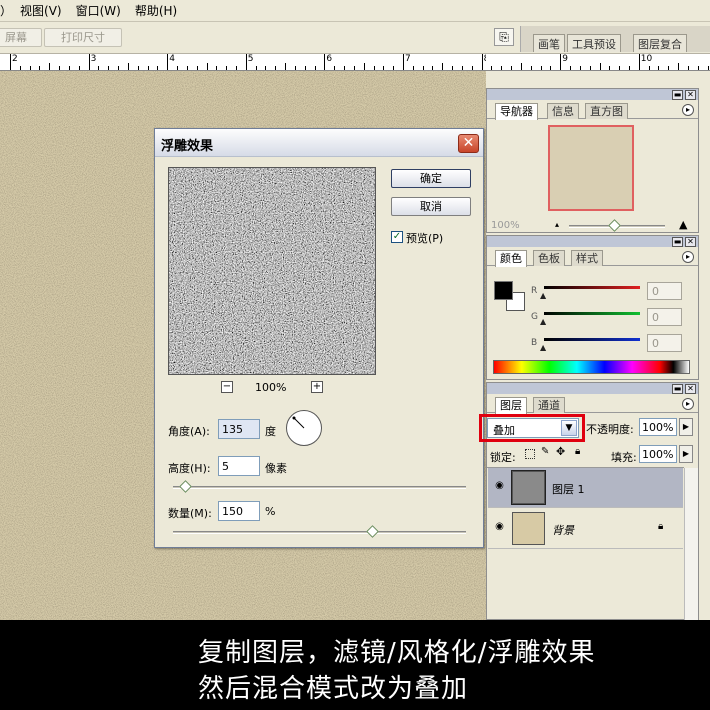 The image size is (710, 710). I want to click on channel-label: R, so click(534, 291).